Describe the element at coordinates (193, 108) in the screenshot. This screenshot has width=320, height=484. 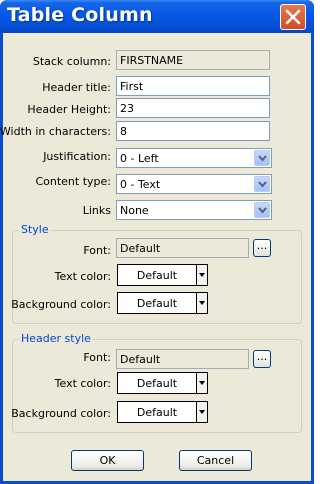
I see `header-height-input: 23` at that location.